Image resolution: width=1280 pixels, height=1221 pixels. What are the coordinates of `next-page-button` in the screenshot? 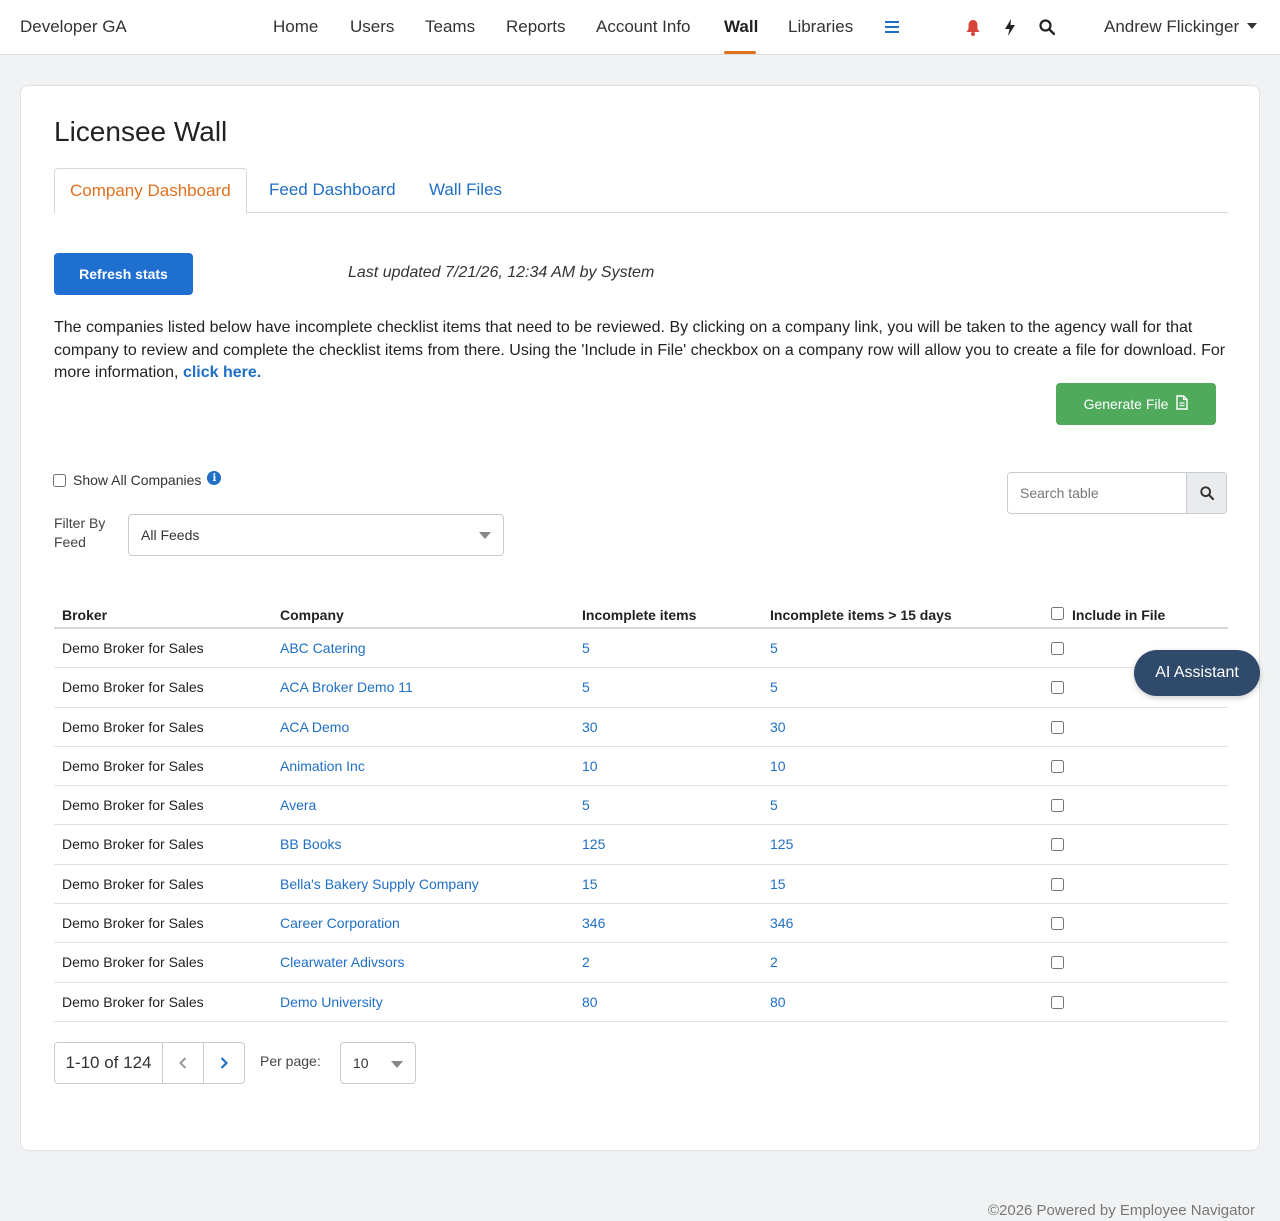 It's located at (224, 1063).